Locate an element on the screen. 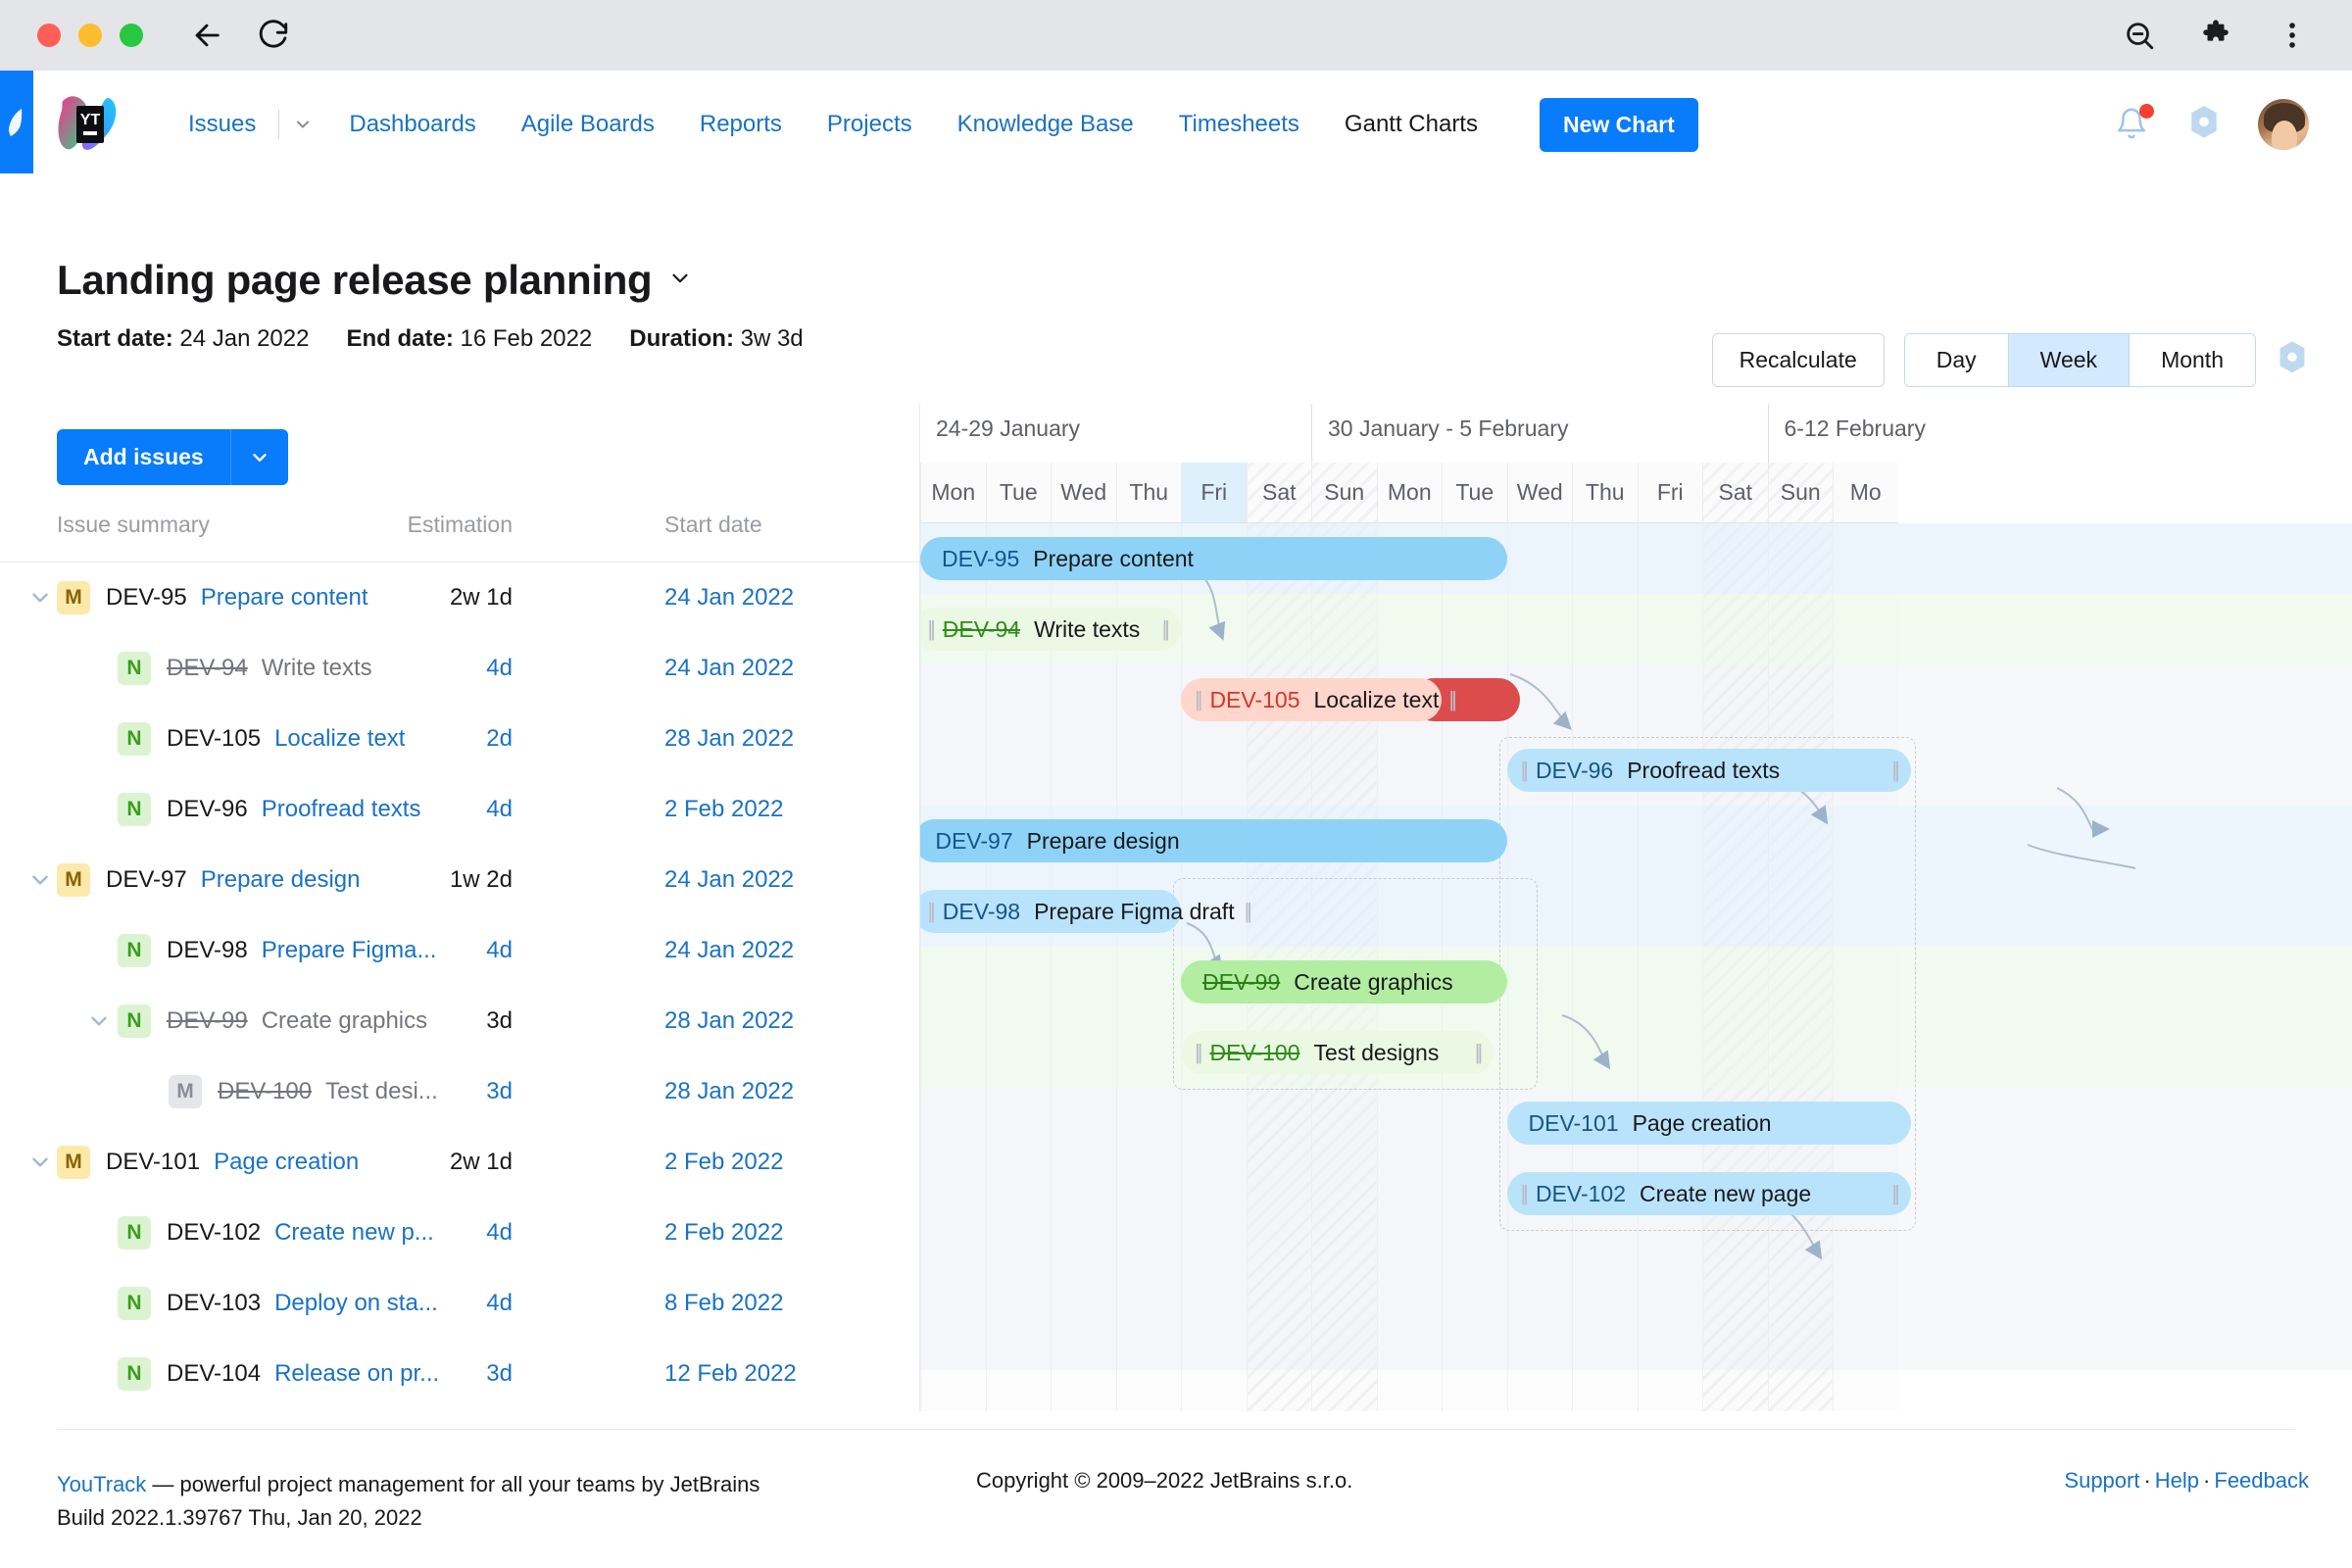  nav-issues-chevron-down-icon is located at coordinates (302, 124).